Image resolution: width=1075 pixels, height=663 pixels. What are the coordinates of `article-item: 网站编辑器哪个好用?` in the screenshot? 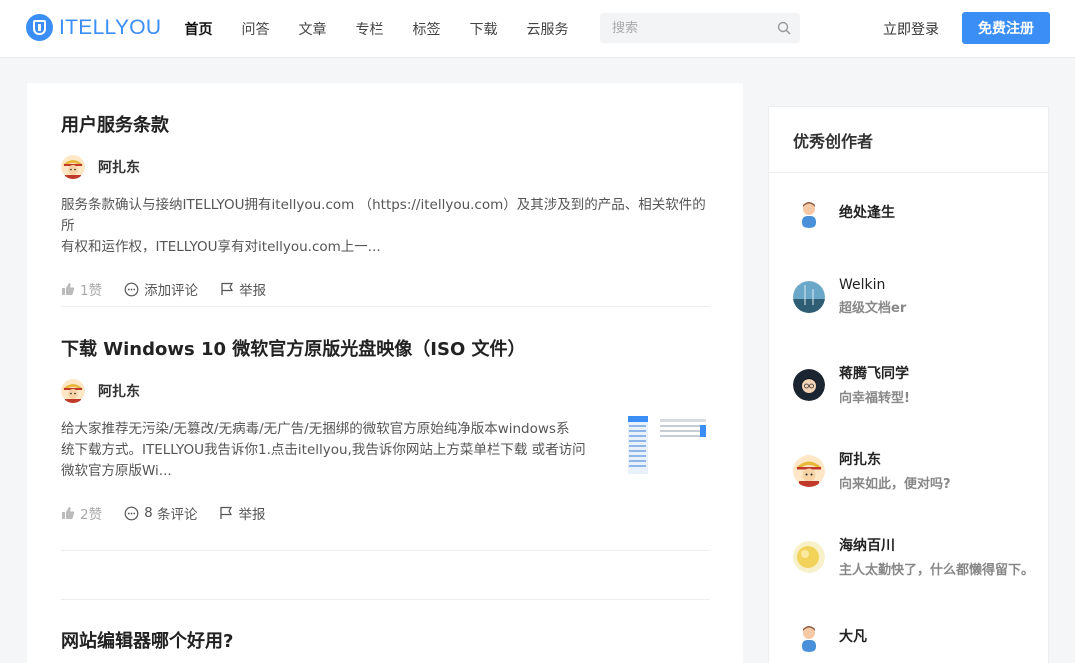 It's located at (385, 640).